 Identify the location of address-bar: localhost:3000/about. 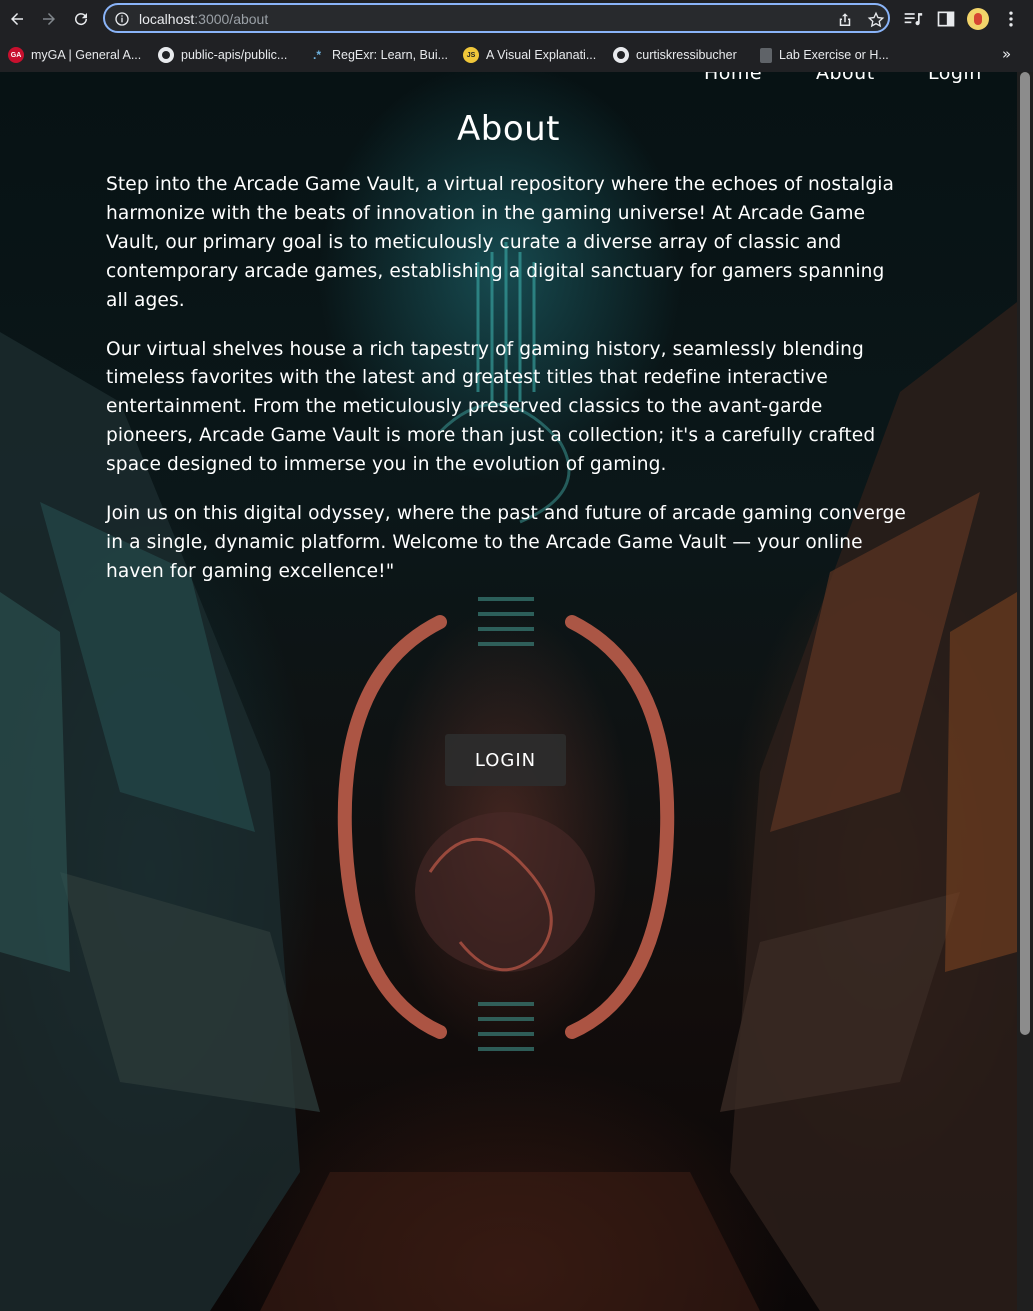
(496, 18).